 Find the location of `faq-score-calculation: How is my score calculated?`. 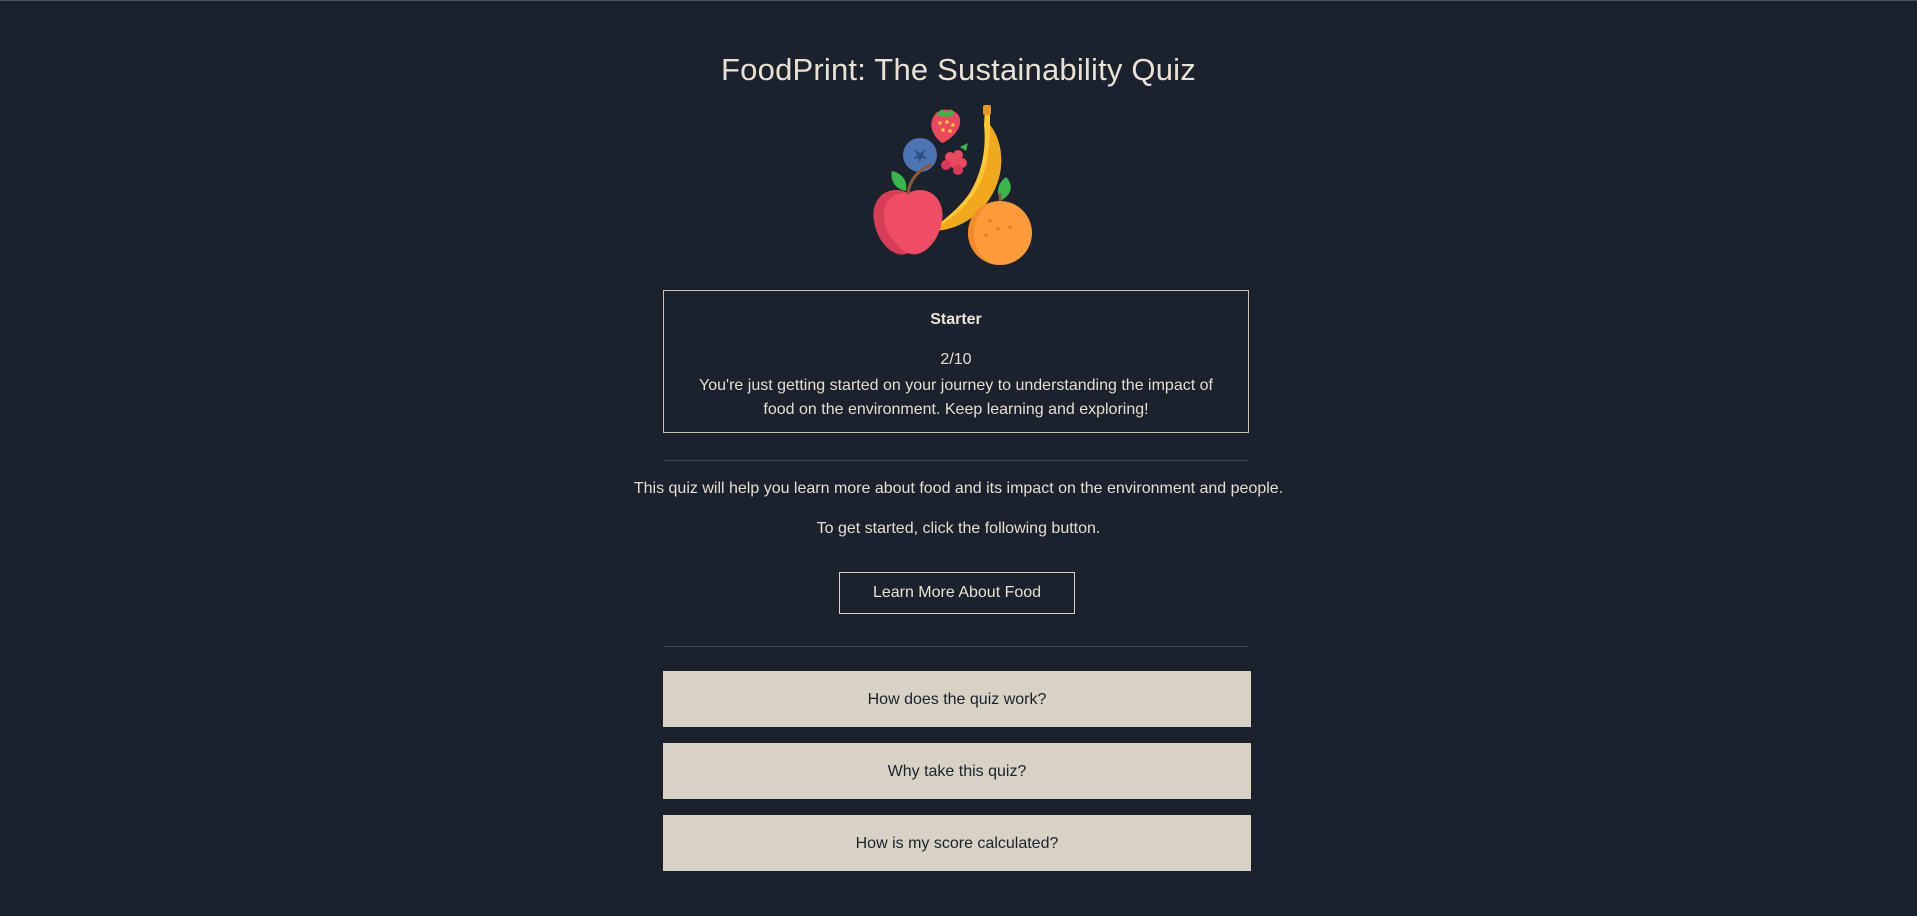

faq-score-calculation: How is my score calculated? is located at coordinates (957, 843).